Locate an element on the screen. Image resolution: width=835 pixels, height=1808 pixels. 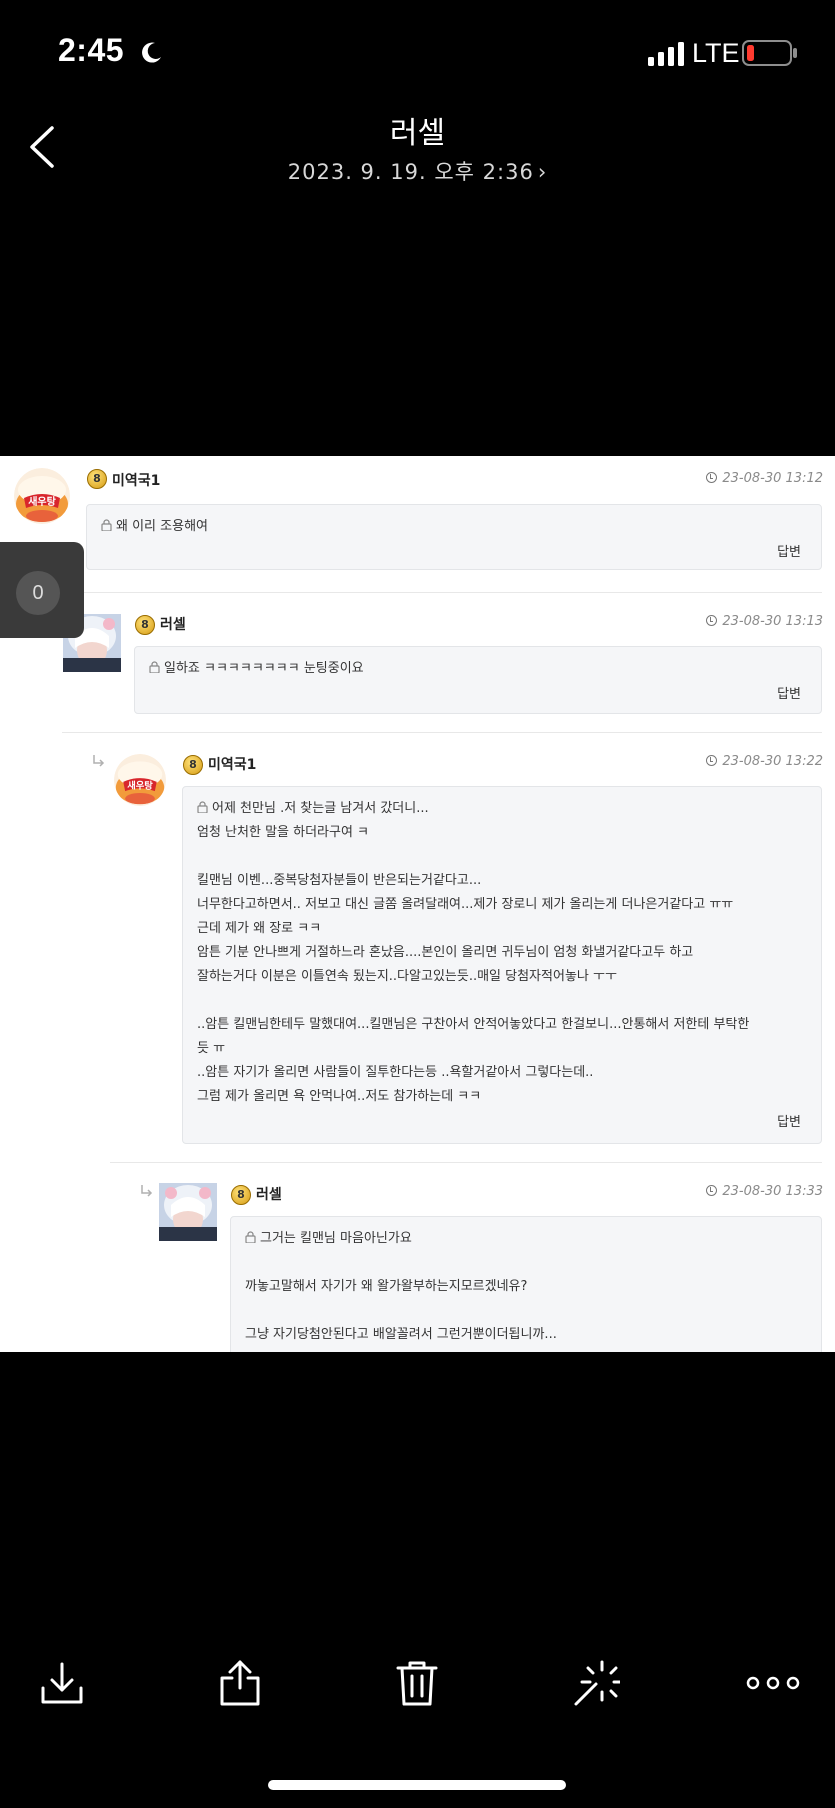
battery-icon is located at coordinates (769, 53).